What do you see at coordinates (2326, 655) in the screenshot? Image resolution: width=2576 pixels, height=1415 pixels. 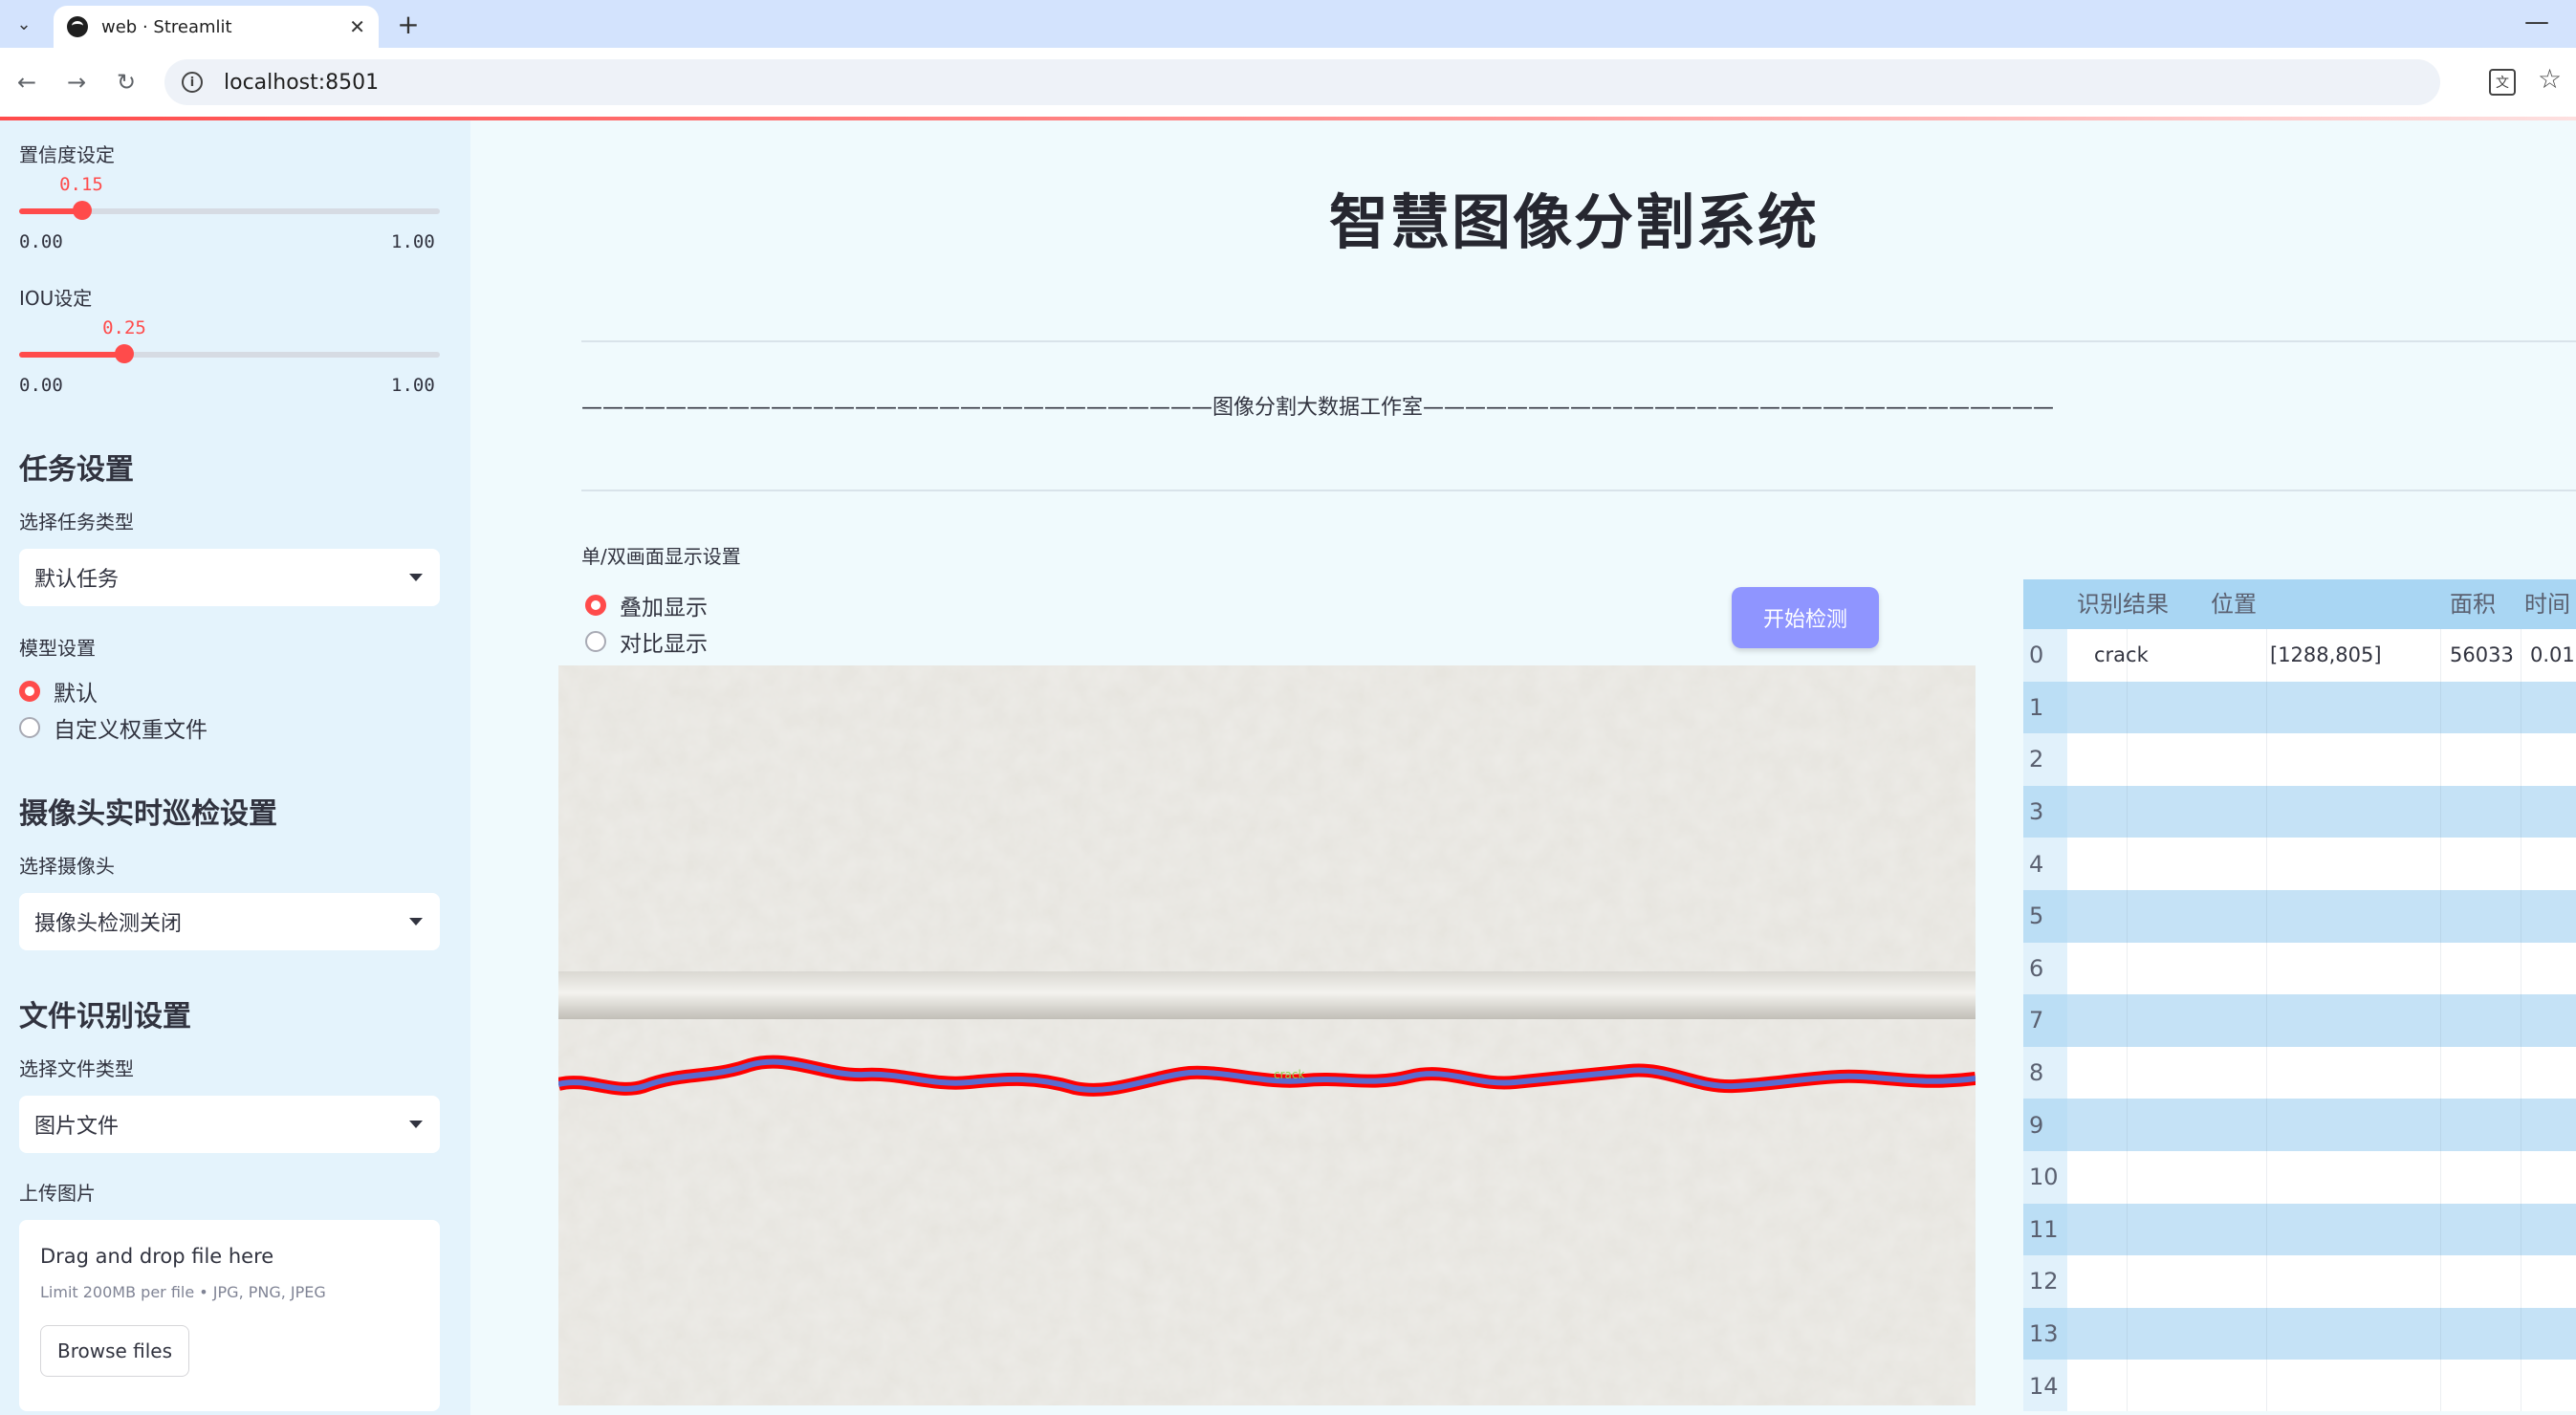 I see `cell-position: [1288,805]` at bounding box center [2326, 655].